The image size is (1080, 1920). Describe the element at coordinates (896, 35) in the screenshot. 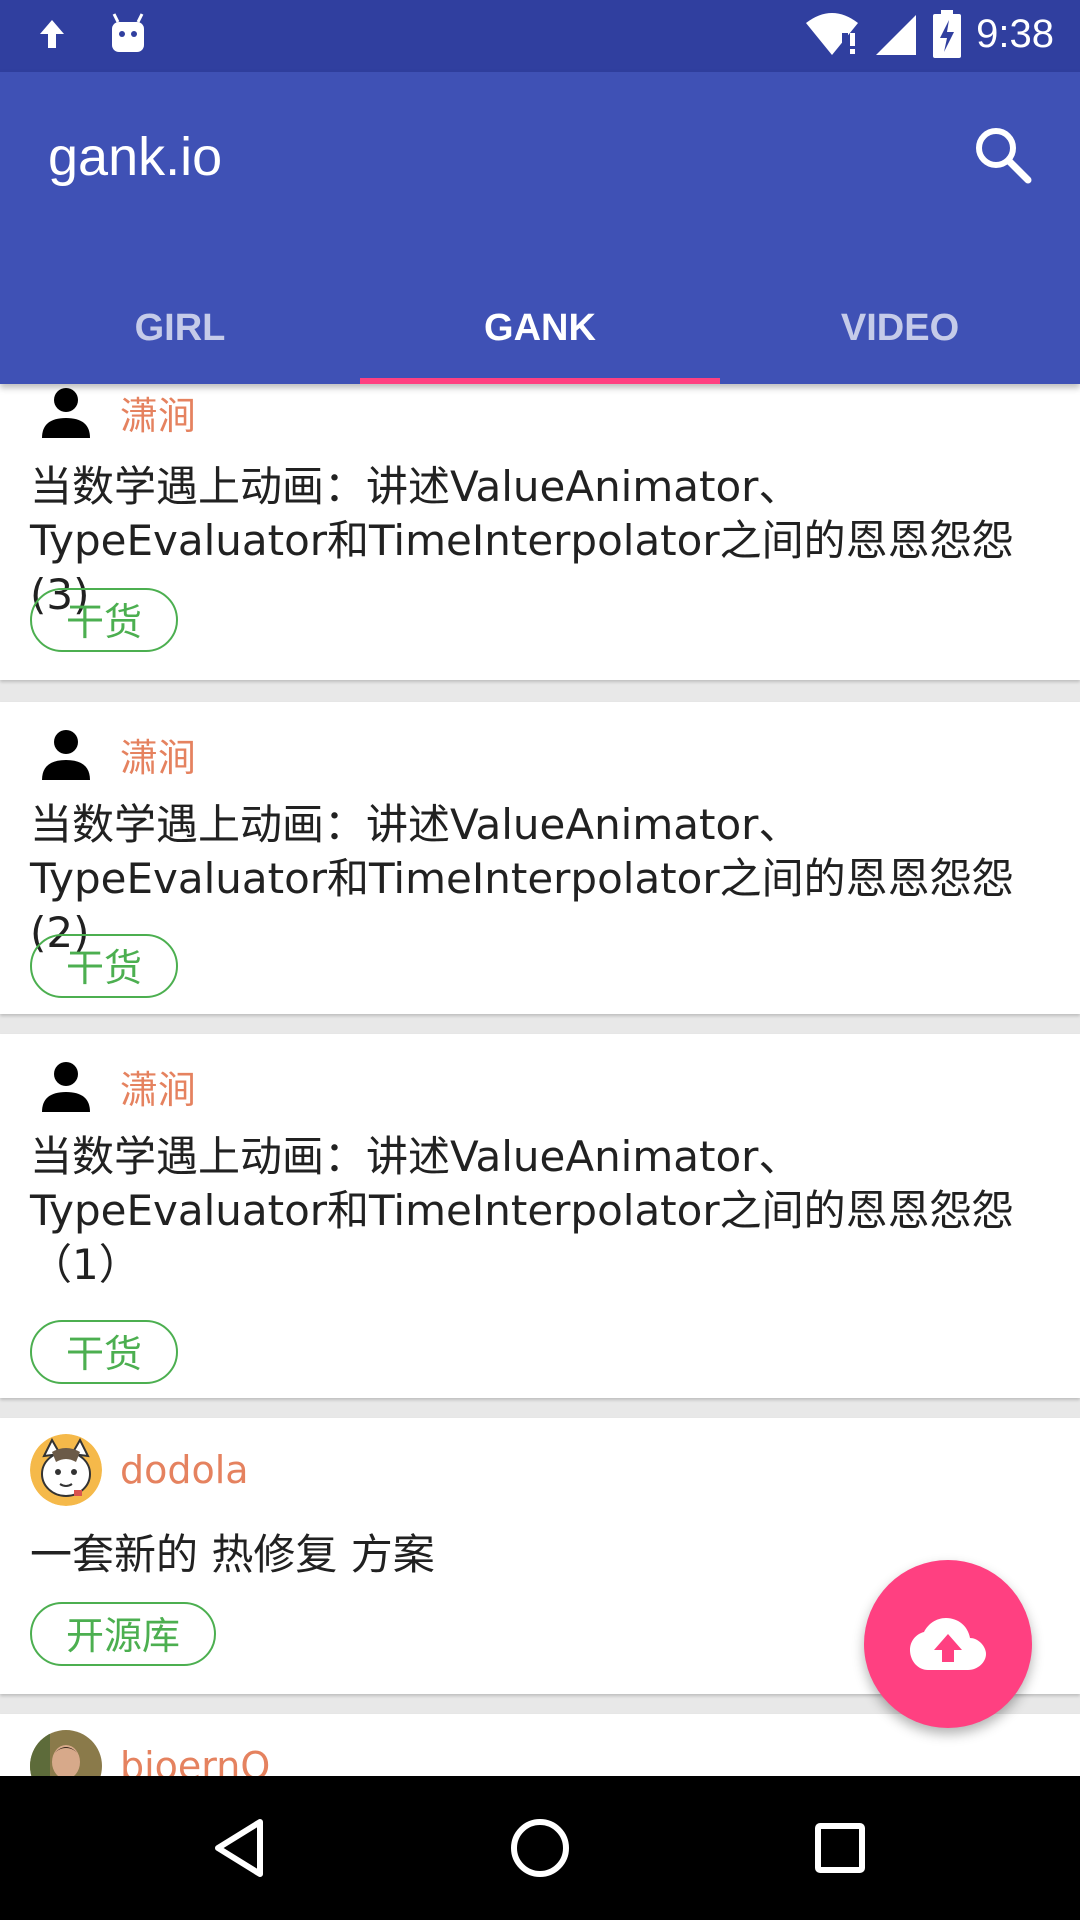

I see `signal-icon` at that location.